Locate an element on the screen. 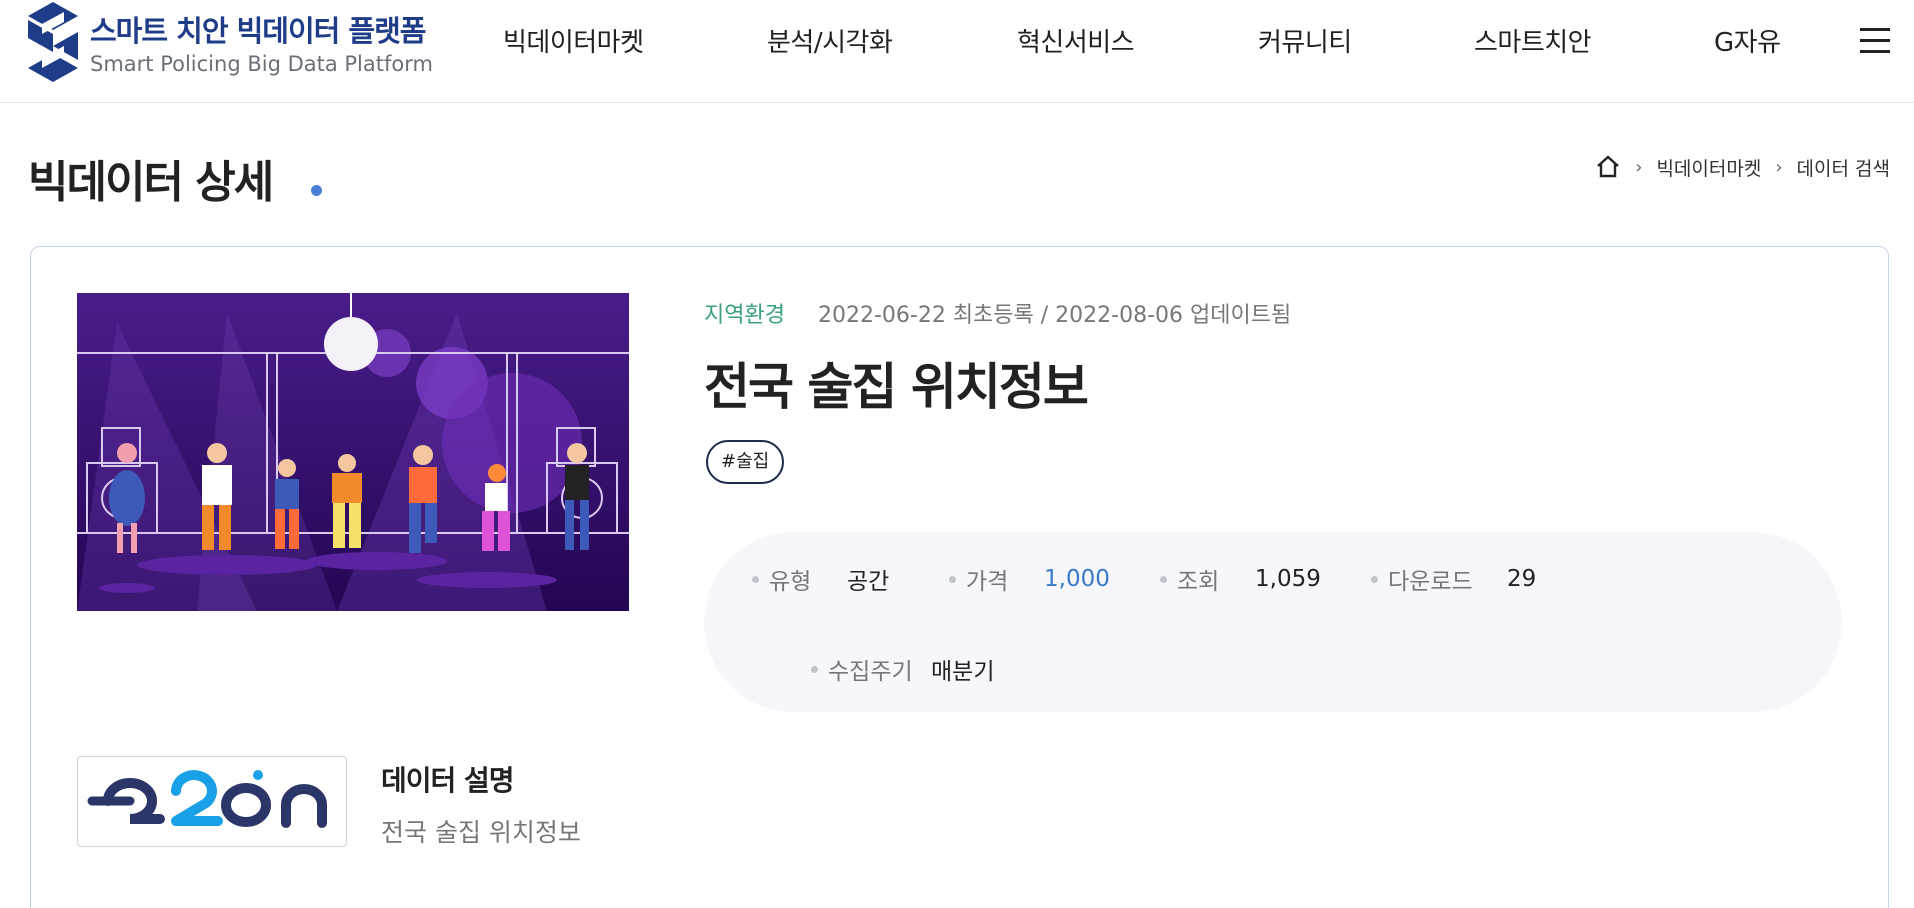 The height and width of the screenshot is (908, 1914). info-type-value: 공간 is located at coordinates (868, 582).